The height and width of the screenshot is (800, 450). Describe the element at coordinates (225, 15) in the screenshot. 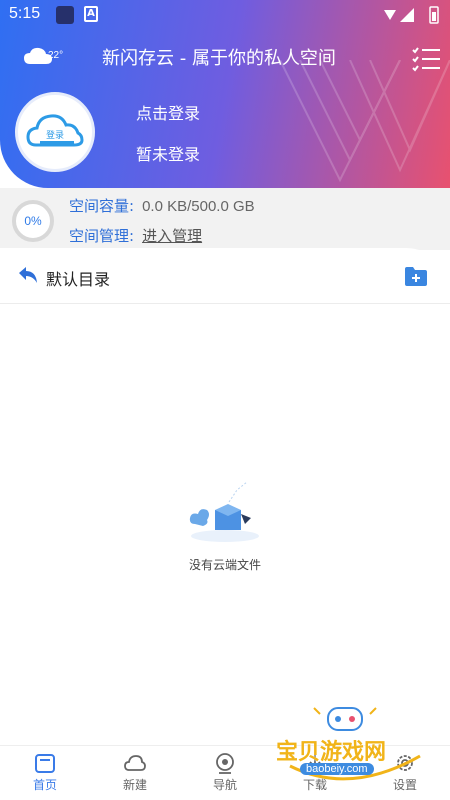

I see `status-bar: 5:15 A` at that location.